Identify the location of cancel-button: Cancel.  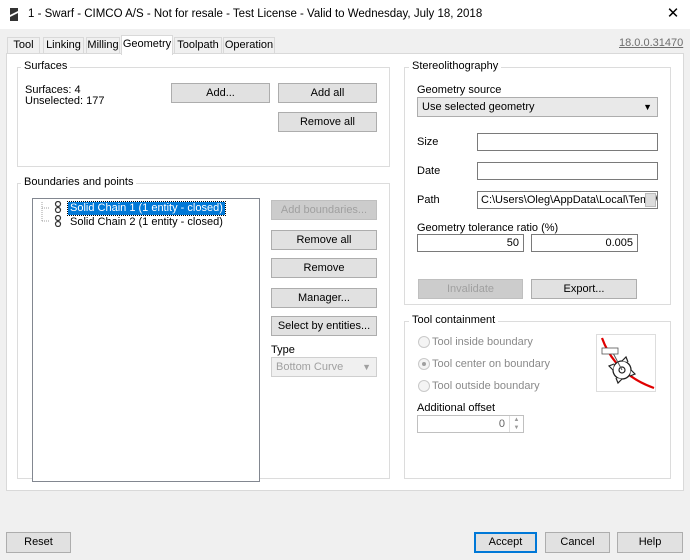
(577, 542).